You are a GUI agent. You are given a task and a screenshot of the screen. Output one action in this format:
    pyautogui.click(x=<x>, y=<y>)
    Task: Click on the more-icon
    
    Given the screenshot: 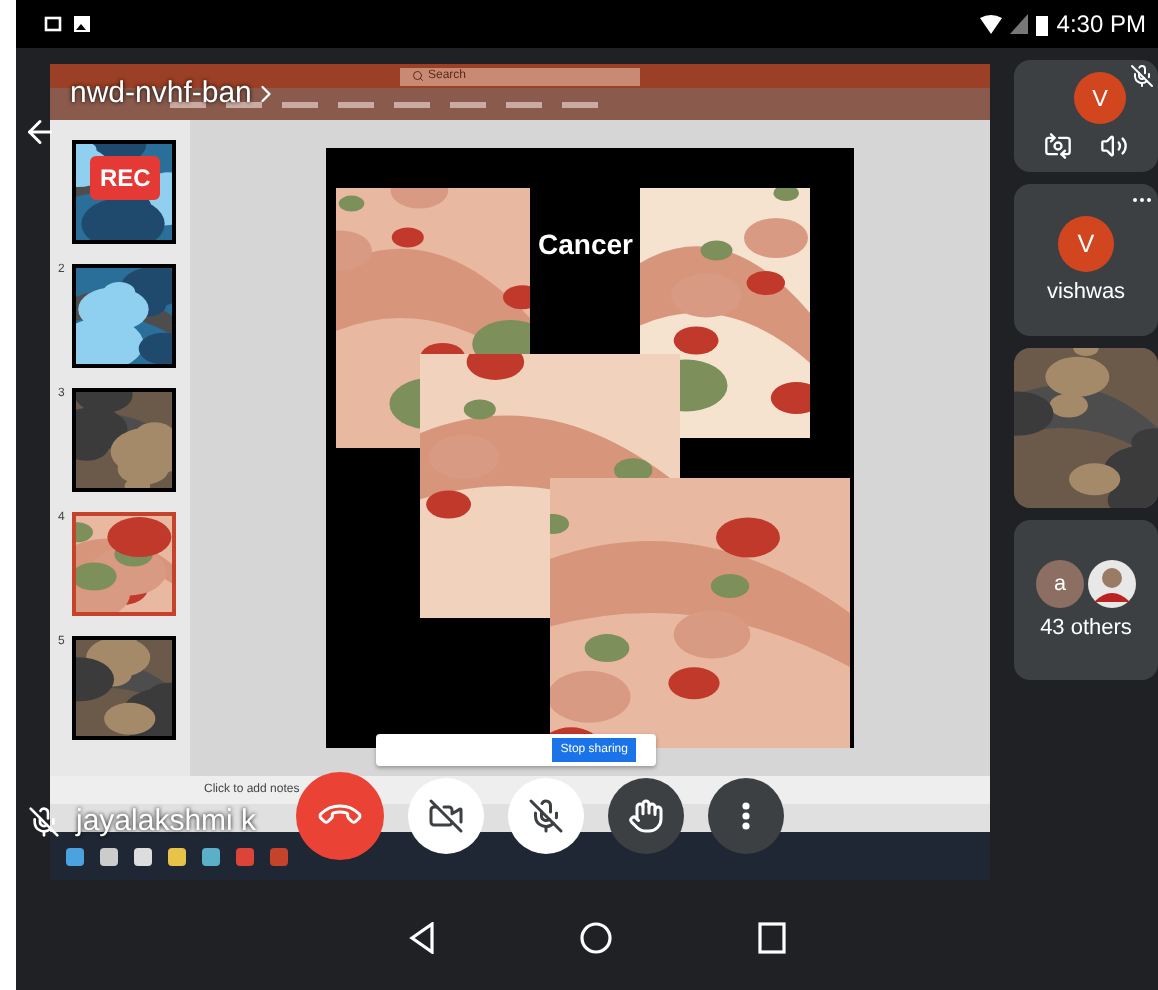 What is the action you would take?
    pyautogui.click(x=746, y=816)
    